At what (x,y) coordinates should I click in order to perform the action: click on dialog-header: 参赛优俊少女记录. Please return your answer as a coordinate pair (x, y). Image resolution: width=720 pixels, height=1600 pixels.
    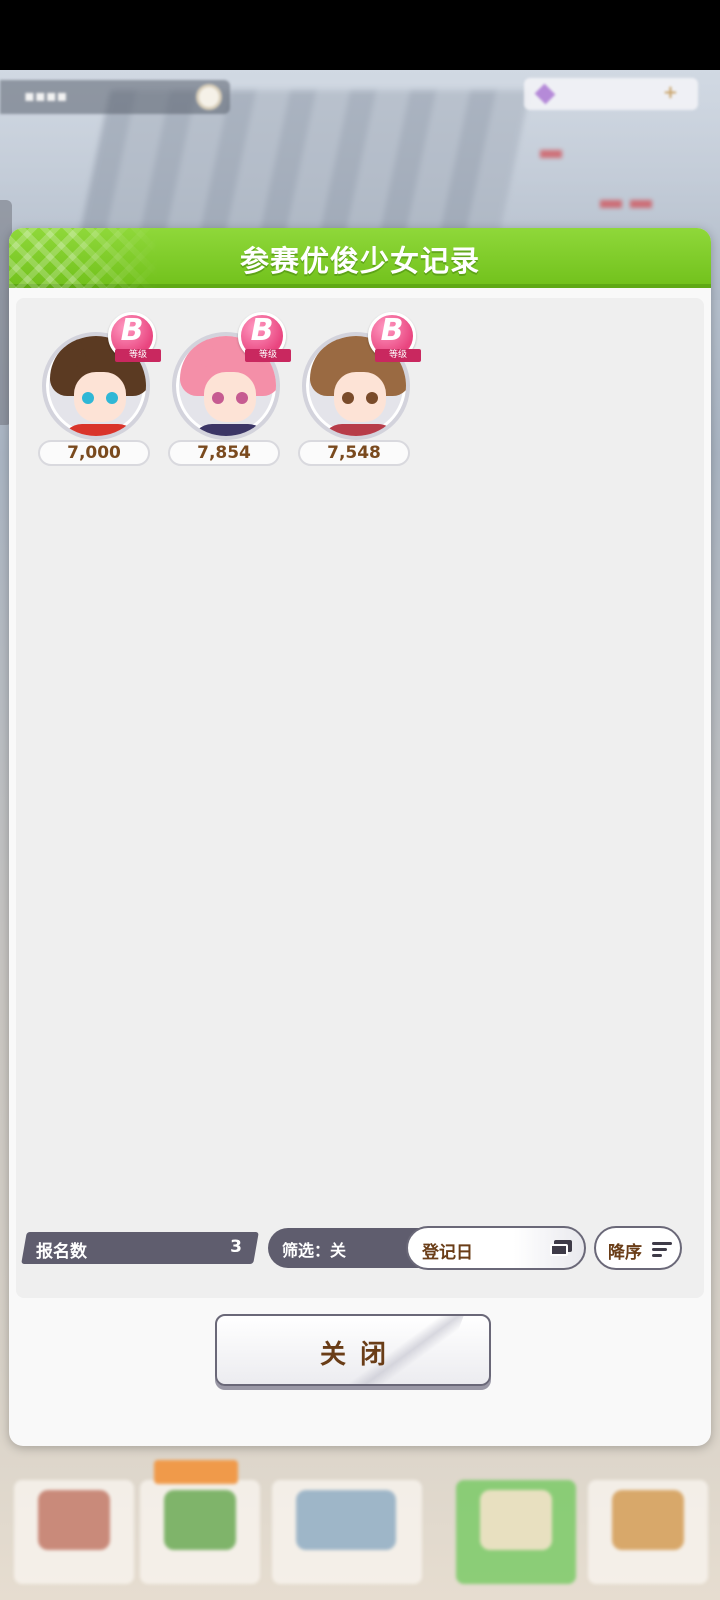
    Looking at the image, I should click on (360, 258).